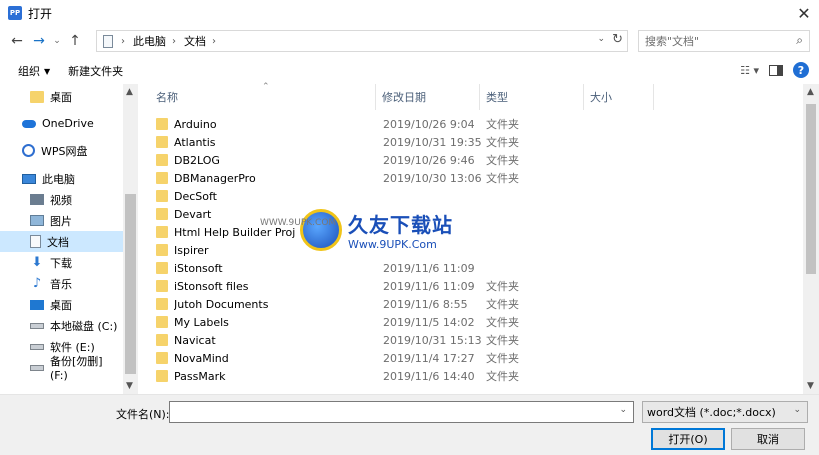 The height and width of the screenshot is (455, 819). What do you see at coordinates (476, 322) in the screenshot?
I see `file-row: My Labels 2019/11/5 14:02 文件夹` at bounding box center [476, 322].